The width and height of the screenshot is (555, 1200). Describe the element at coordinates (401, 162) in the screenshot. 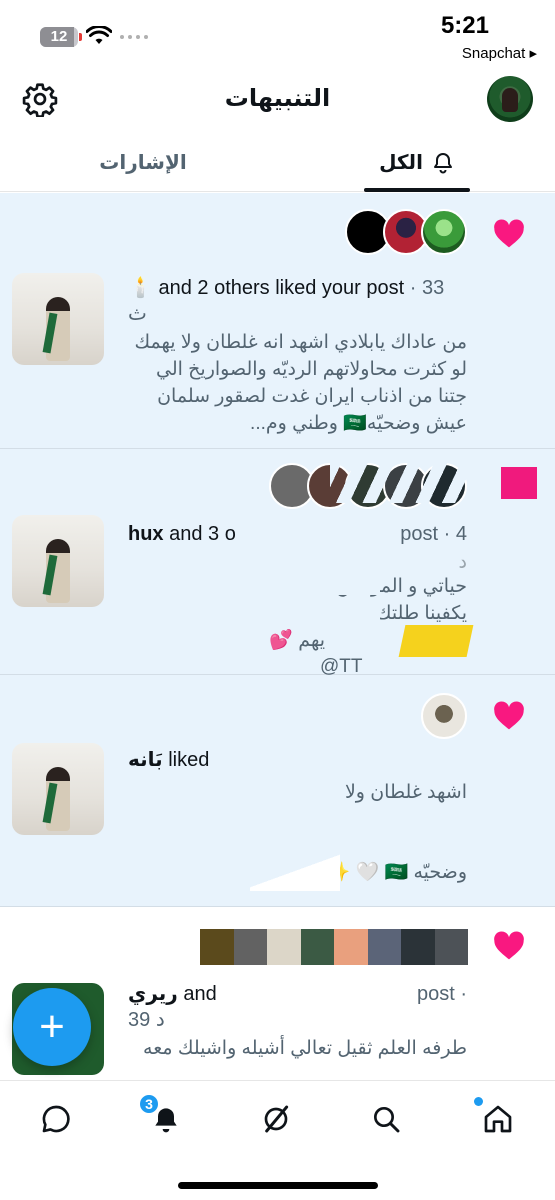

I see `tab-all-label: الكل` at that location.